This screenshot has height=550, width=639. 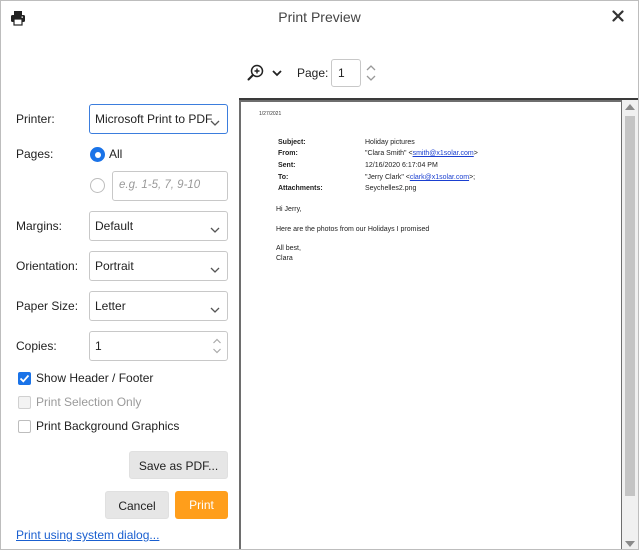 I want to click on margins-select: Default, so click(x=158, y=226).